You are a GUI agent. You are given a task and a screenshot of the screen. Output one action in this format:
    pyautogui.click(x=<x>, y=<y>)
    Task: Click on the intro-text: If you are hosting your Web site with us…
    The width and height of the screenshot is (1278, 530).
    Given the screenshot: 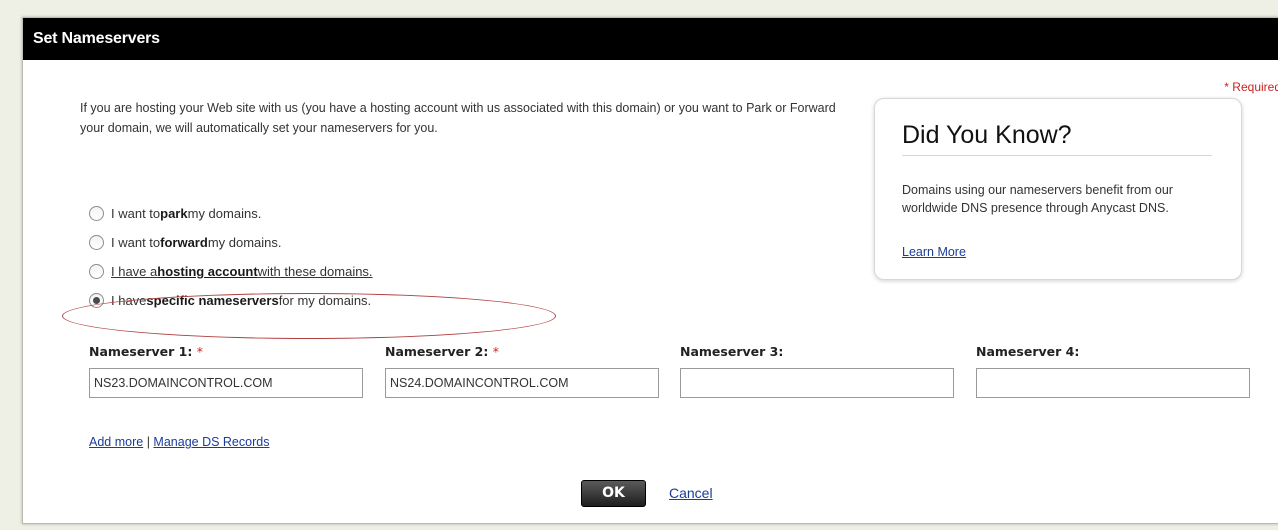 What is the action you would take?
    pyautogui.click(x=458, y=118)
    